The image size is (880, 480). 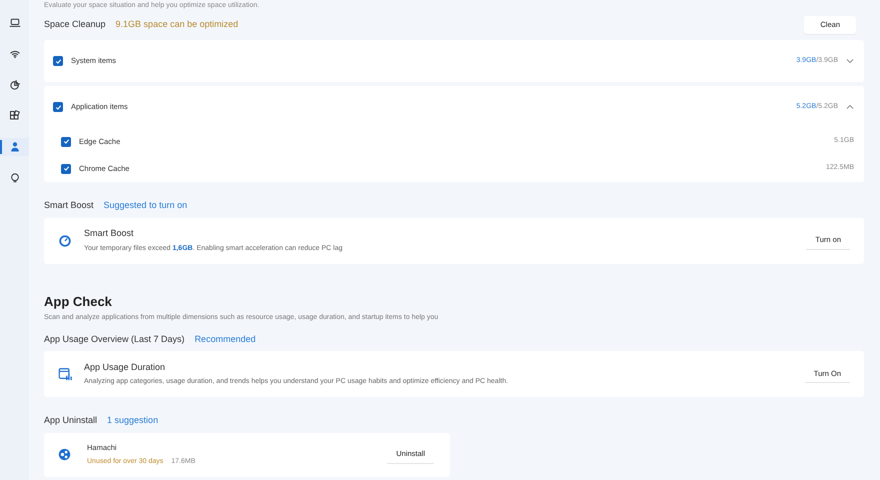 I want to click on section-heading: App Check, so click(x=78, y=301).